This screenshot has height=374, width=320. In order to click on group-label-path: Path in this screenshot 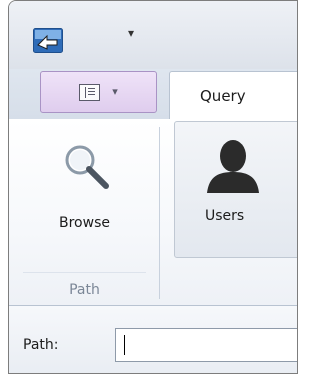, I will do `click(84, 290)`.